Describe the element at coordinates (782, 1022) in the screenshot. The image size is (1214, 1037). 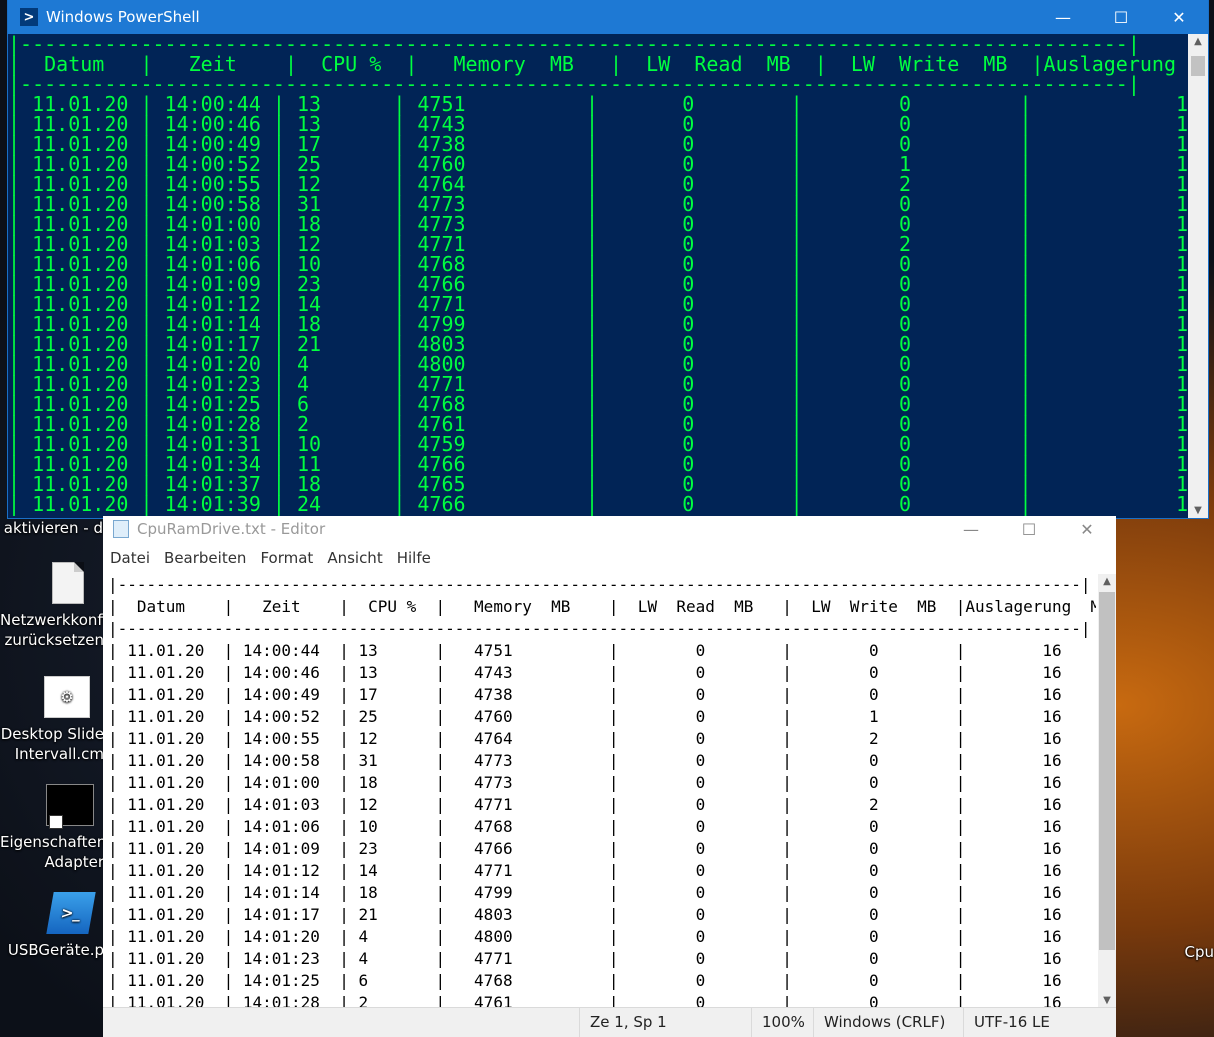
I see `zoom-level: 100%` at that location.